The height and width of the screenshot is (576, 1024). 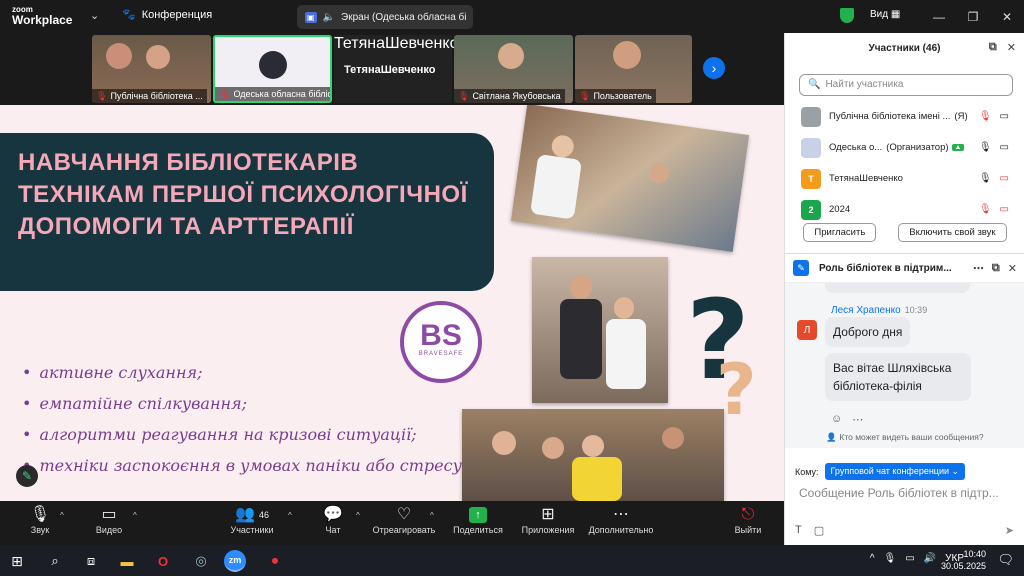 I want to click on record-icon: ⏺, so click(x=275, y=561).